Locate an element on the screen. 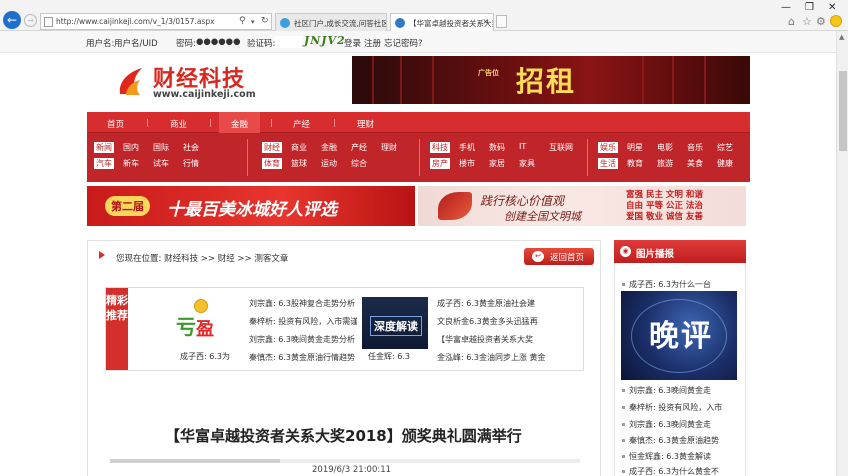  browser-tab-2: 【华富卓越投资者关系大奖... × is located at coordinates (442, 22).